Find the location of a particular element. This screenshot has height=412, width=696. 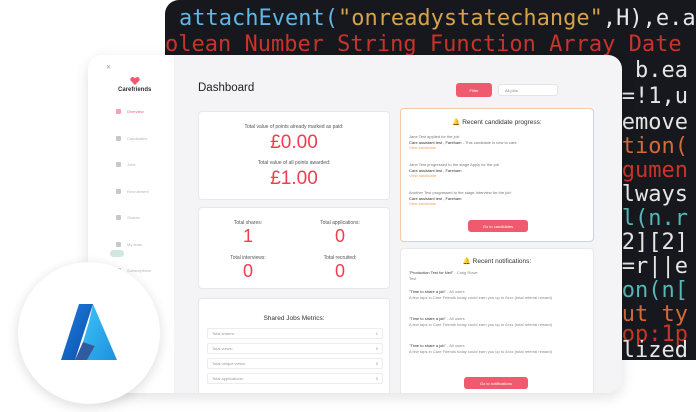

stat-recruited: Total recruited: 0 is located at coordinates (340, 268).